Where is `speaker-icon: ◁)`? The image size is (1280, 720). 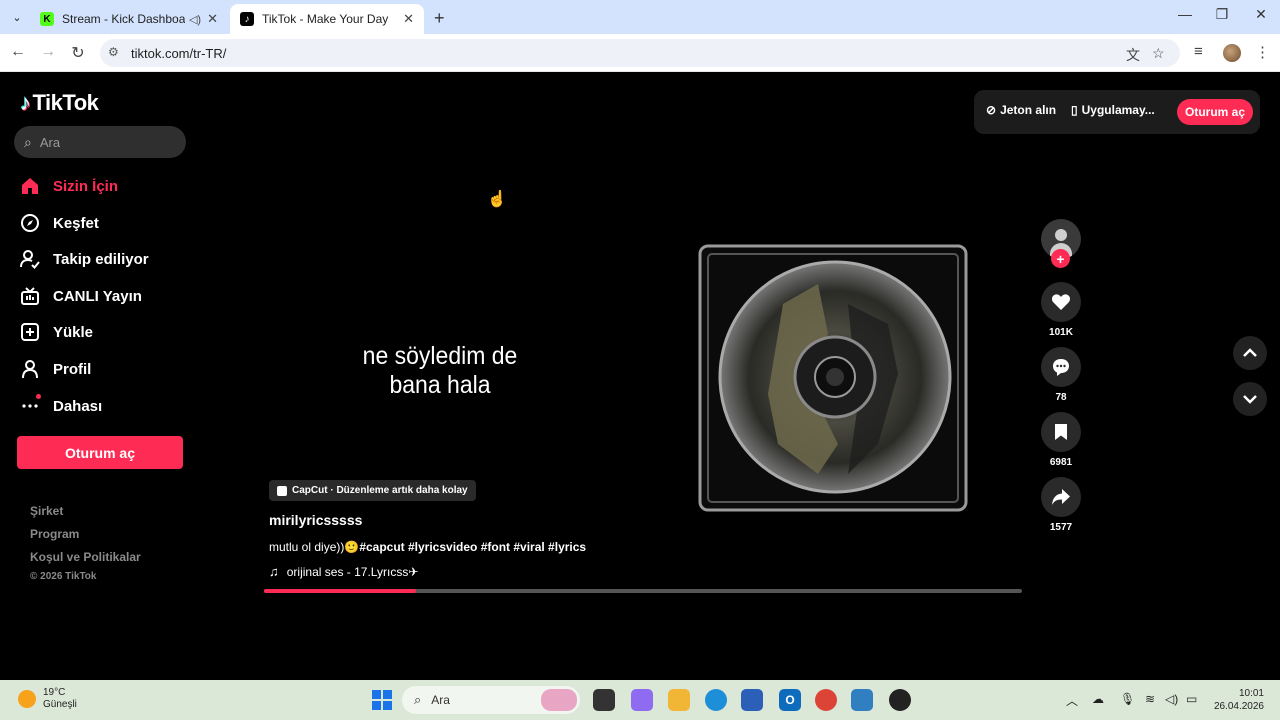
speaker-icon: ◁) is located at coordinates (195, 19).